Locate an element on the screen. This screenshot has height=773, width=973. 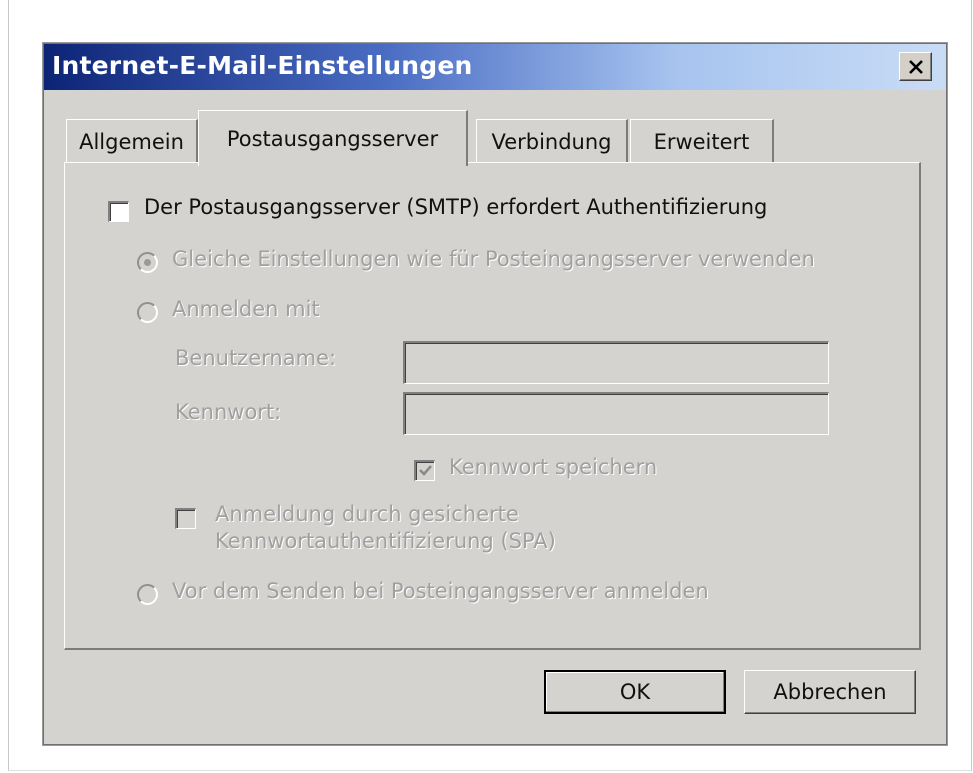
tab-verbindung: Verbindung is located at coordinates (552, 141).